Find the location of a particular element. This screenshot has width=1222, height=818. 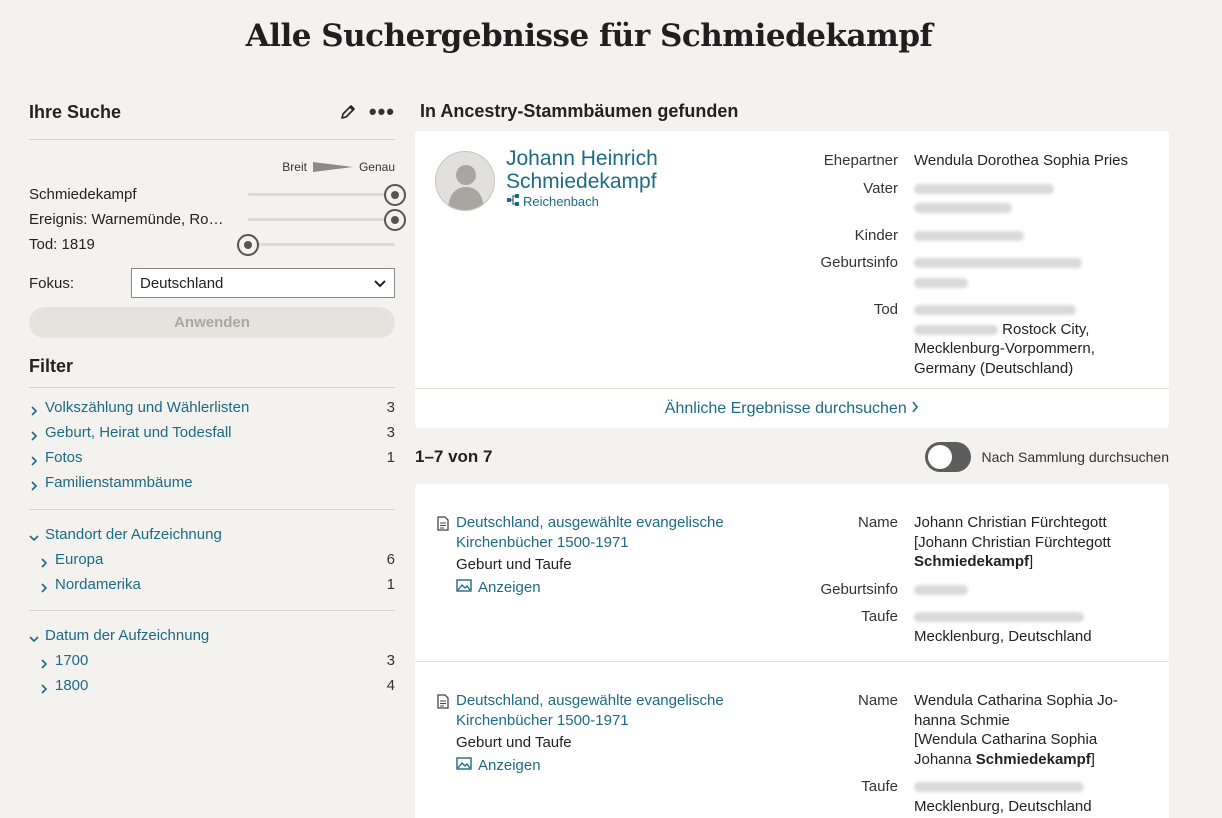

record-type: Geburt und Taufe is located at coordinates (514, 564).